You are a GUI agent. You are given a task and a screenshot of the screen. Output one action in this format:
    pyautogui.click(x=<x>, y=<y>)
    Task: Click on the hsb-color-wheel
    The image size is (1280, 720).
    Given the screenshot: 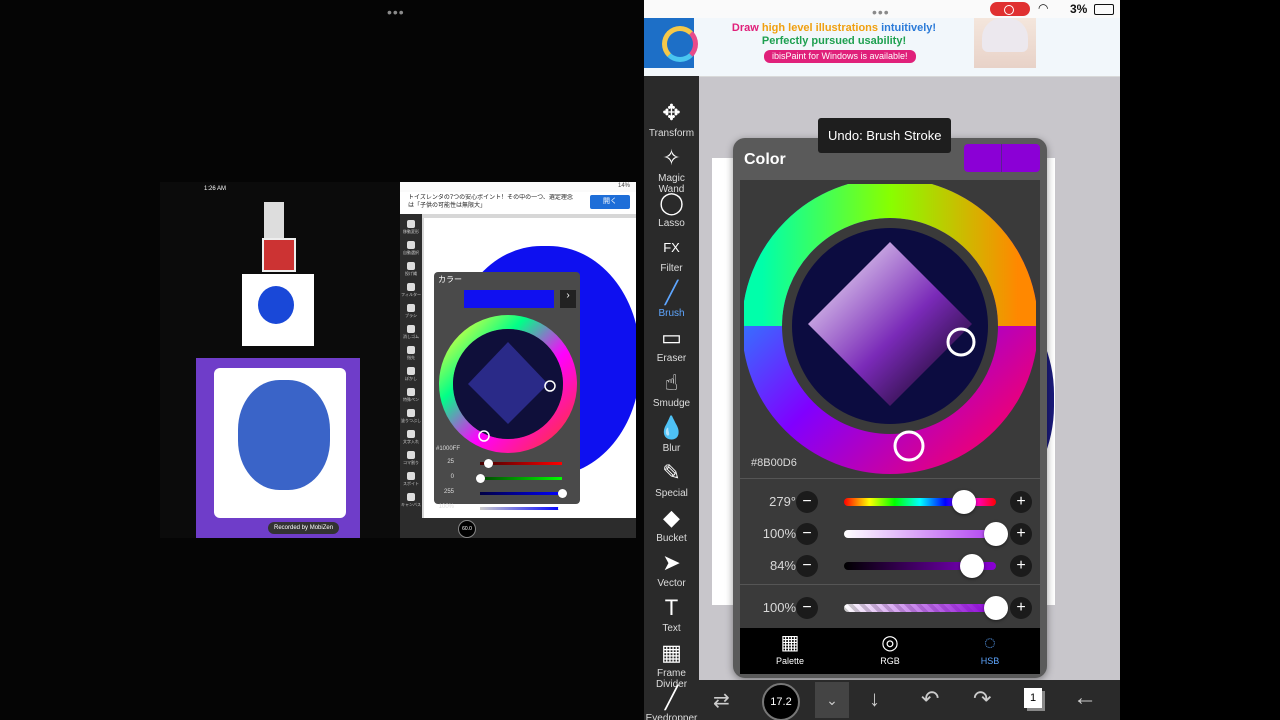 What is the action you would take?
    pyautogui.click(x=890, y=330)
    